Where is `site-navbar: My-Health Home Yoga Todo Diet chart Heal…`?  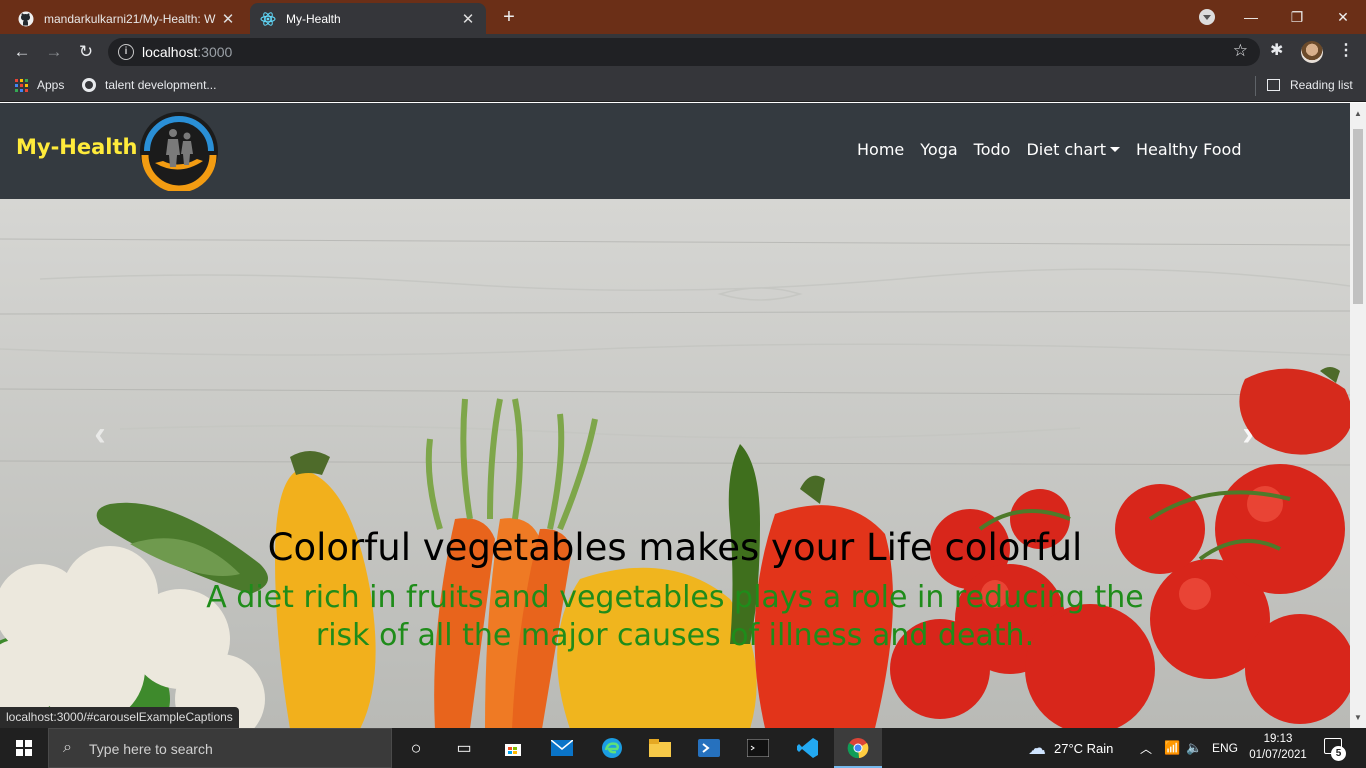 site-navbar: My-Health Home Yoga Todo Diet chart Heal… is located at coordinates (675, 151).